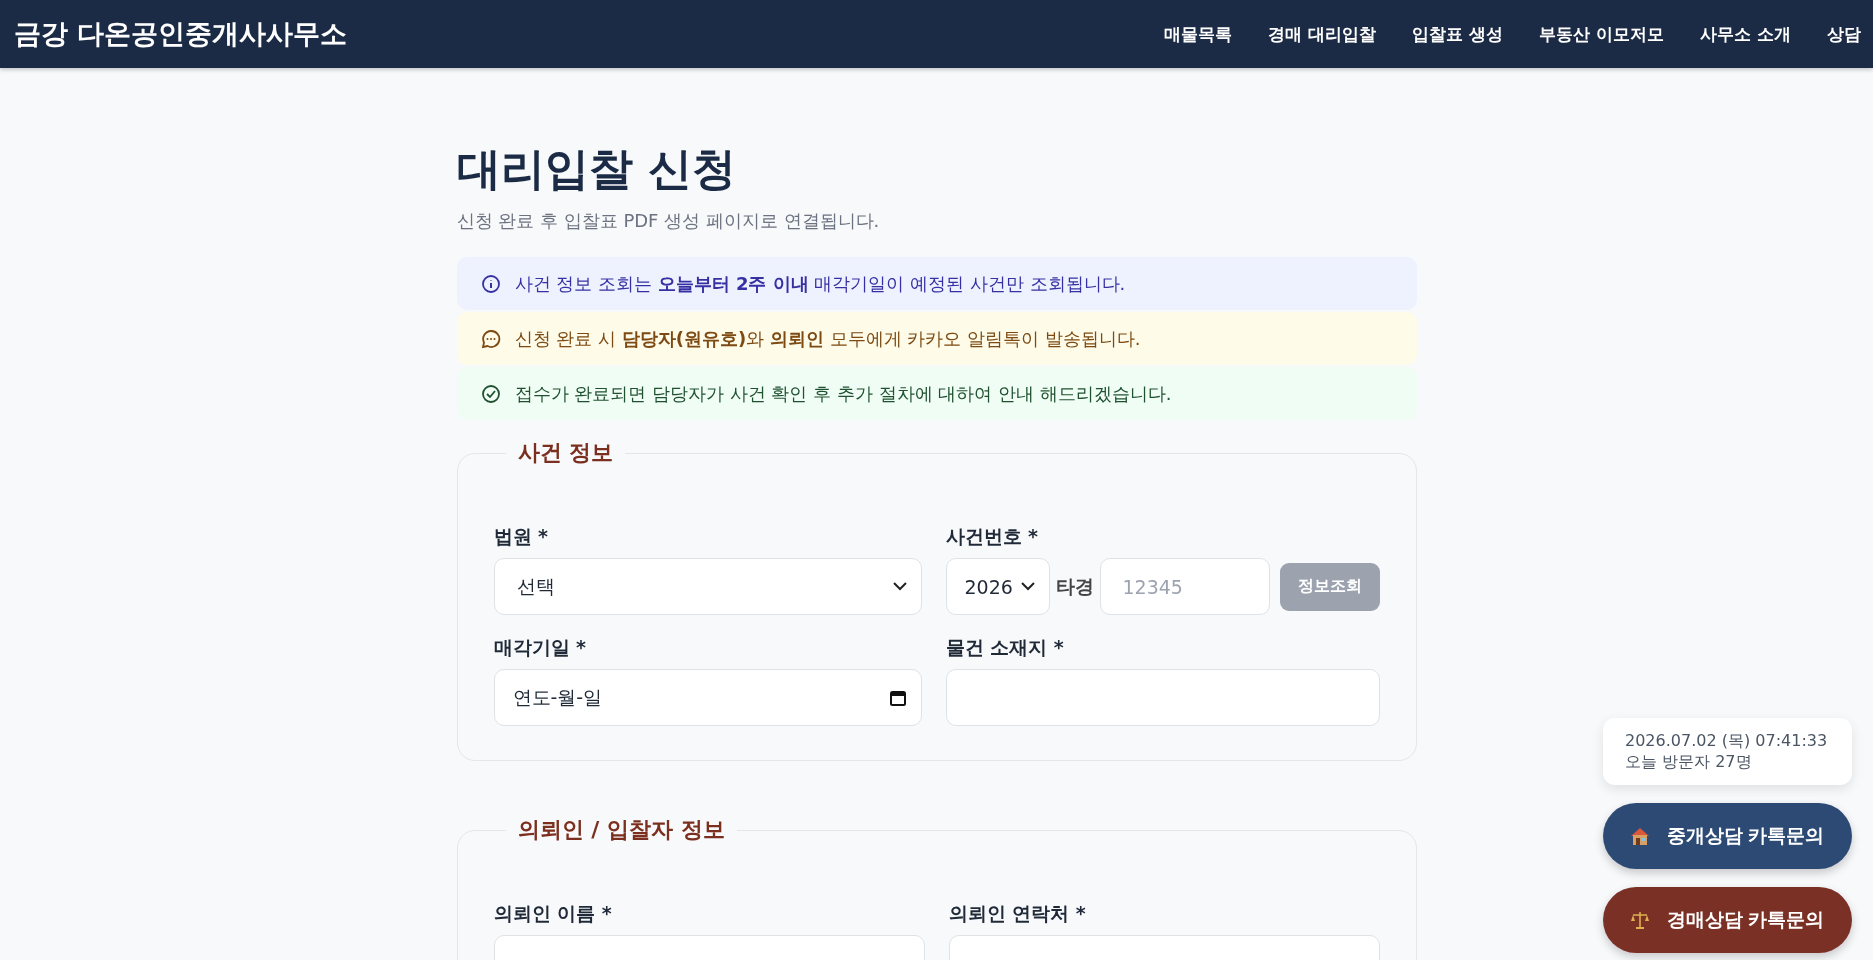 The image size is (1873, 960). I want to click on section-legend: 의뢰인 / 입찰자 정보, so click(621, 830).